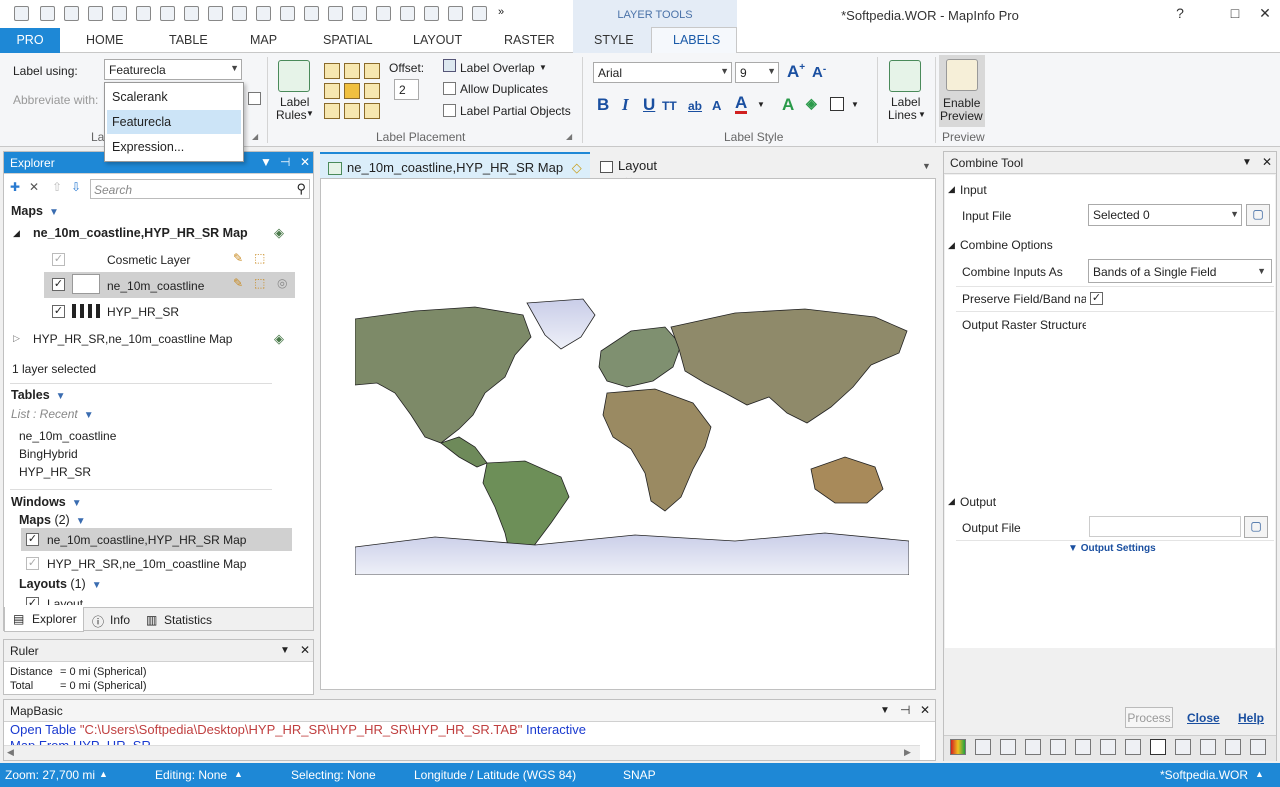 This screenshot has height=787, width=1280. I want to click on move-down-icon: ⇩, so click(76, 187).